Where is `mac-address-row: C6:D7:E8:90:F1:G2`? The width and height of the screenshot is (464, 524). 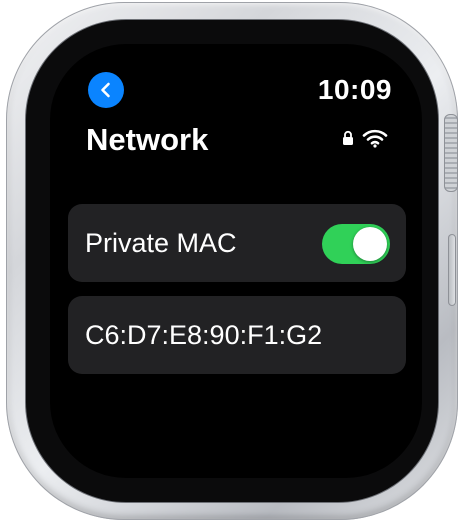 mac-address-row: C6:D7:E8:90:F1:G2 is located at coordinates (237, 335).